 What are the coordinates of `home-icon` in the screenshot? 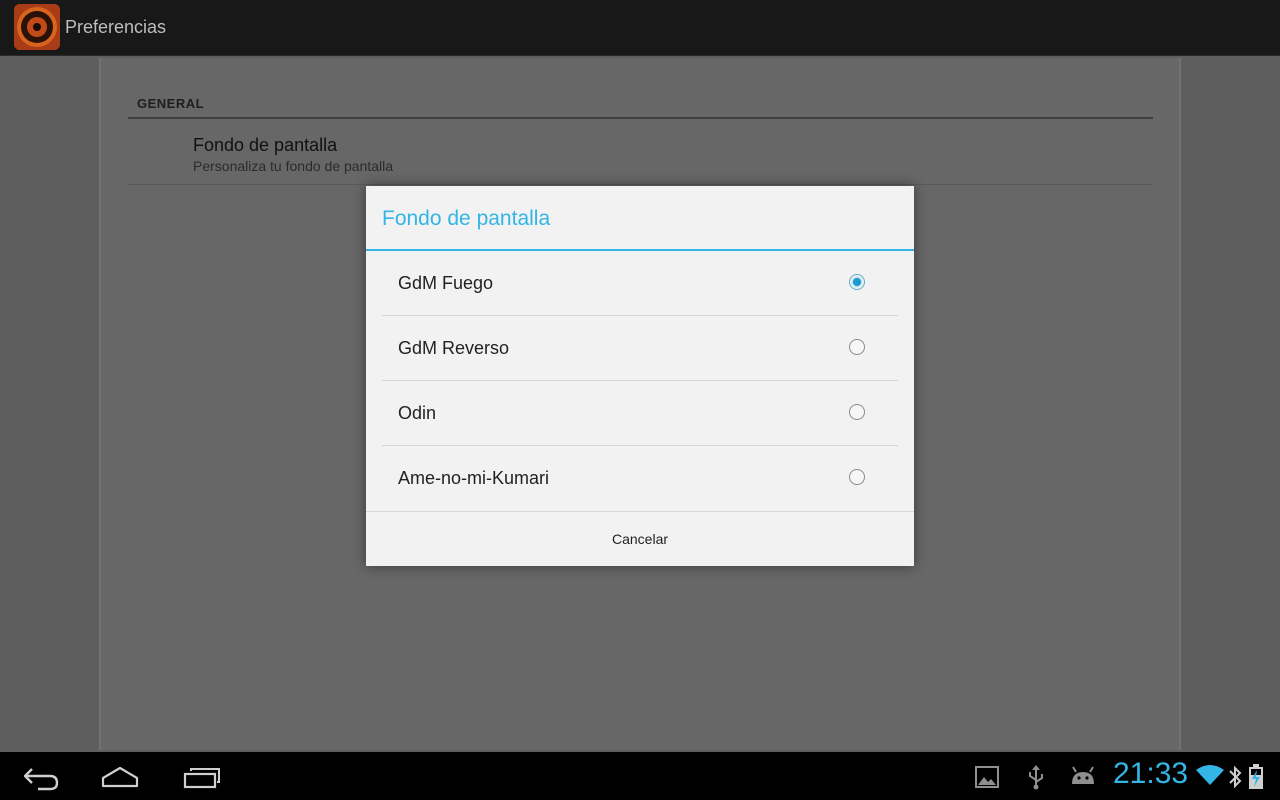 It's located at (120, 776).